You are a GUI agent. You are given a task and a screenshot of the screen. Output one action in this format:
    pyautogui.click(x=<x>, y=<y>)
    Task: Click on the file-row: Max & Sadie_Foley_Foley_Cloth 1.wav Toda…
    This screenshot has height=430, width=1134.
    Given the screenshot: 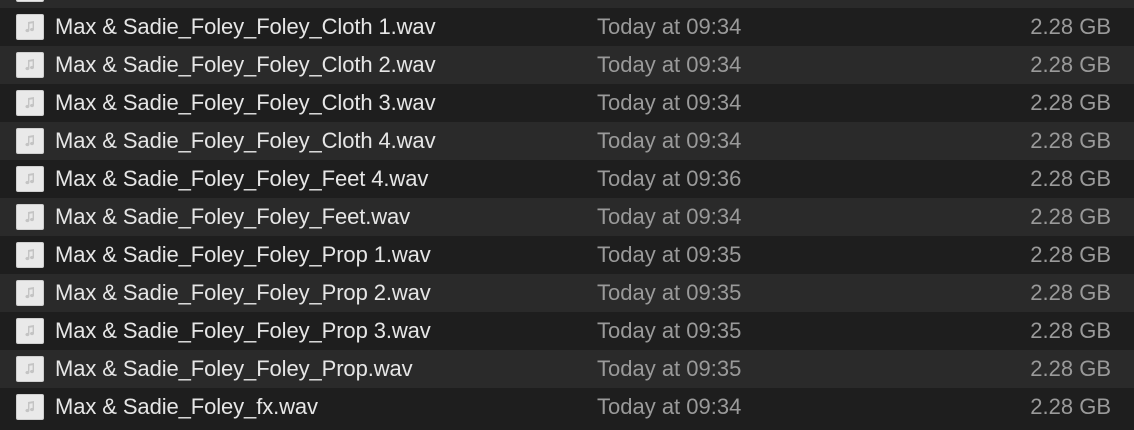 What is the action you would take?
    pyautogui.click(x=567, y=27)
    